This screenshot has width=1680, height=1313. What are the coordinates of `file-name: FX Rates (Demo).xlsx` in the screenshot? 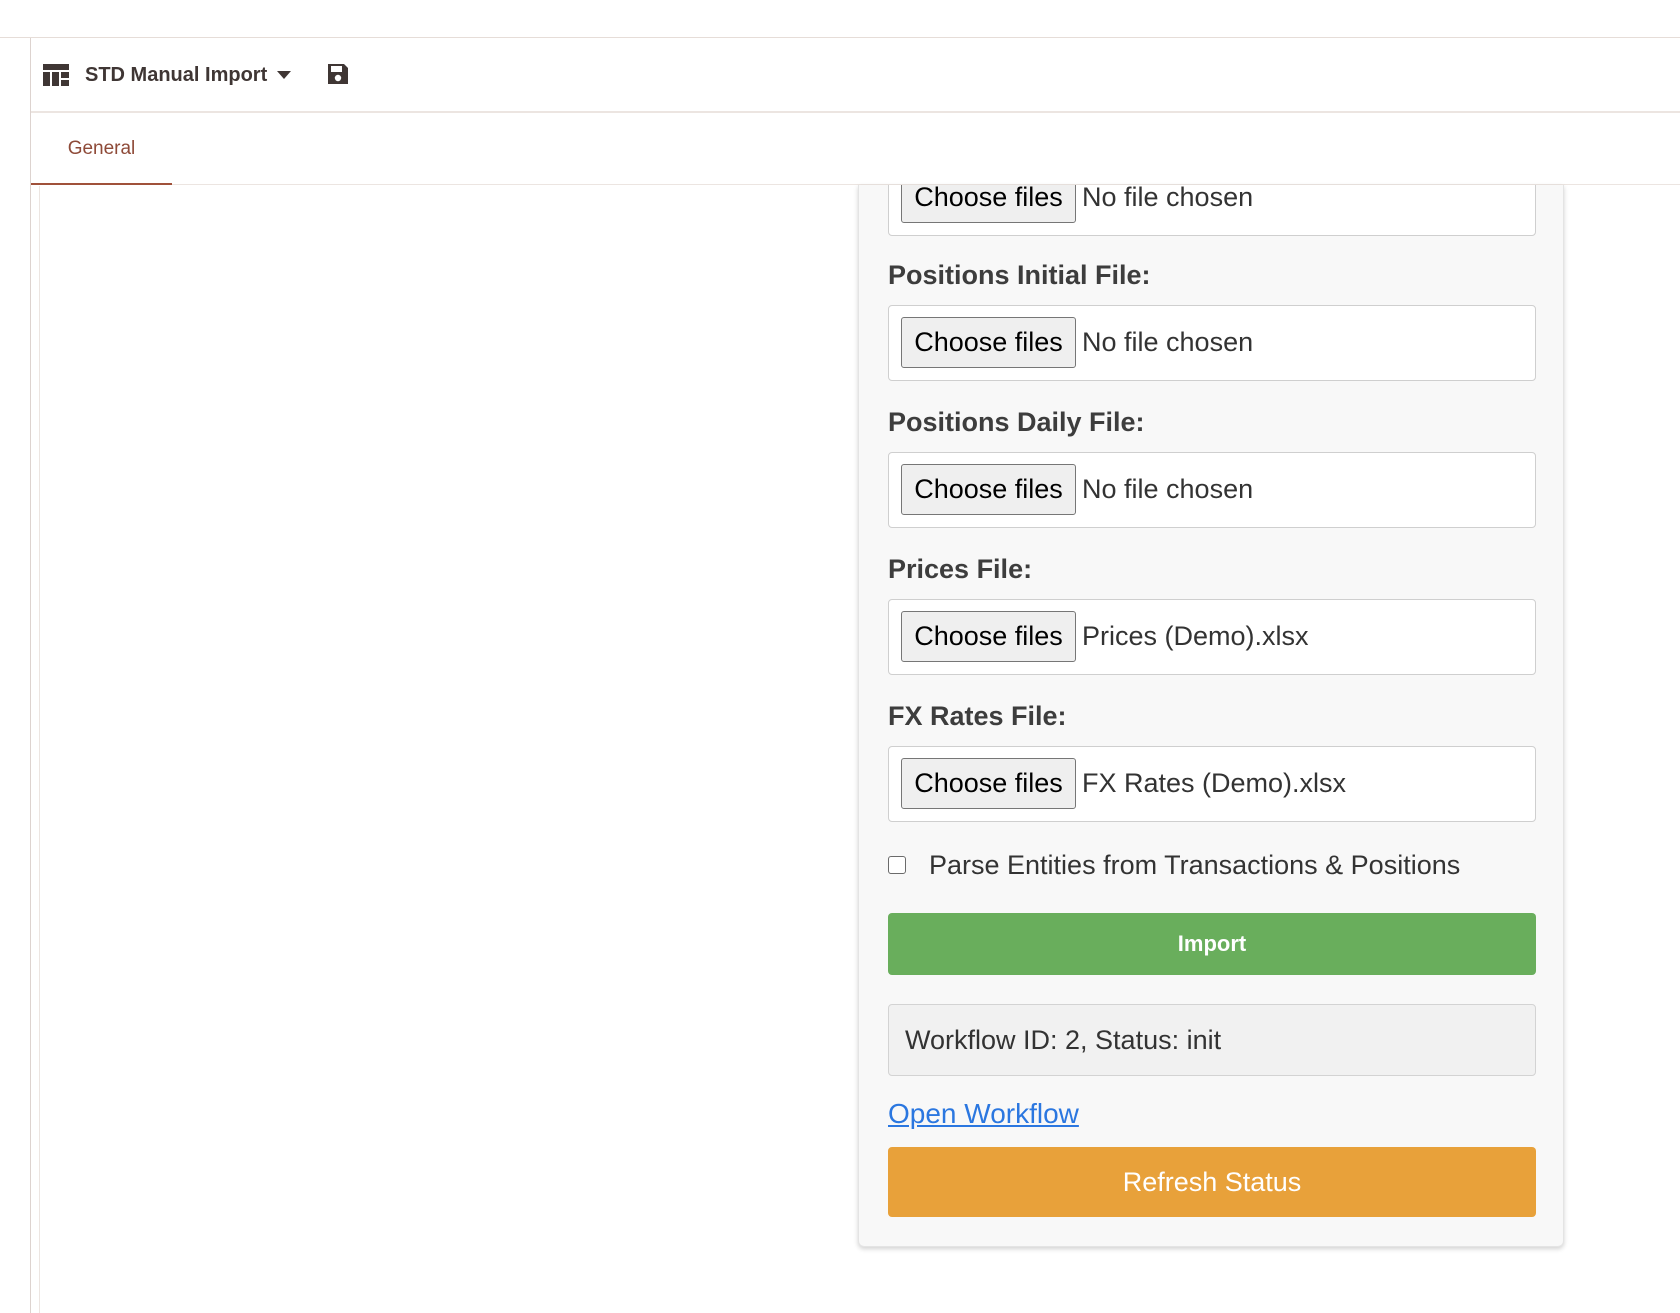 It's located at (1214, 783).